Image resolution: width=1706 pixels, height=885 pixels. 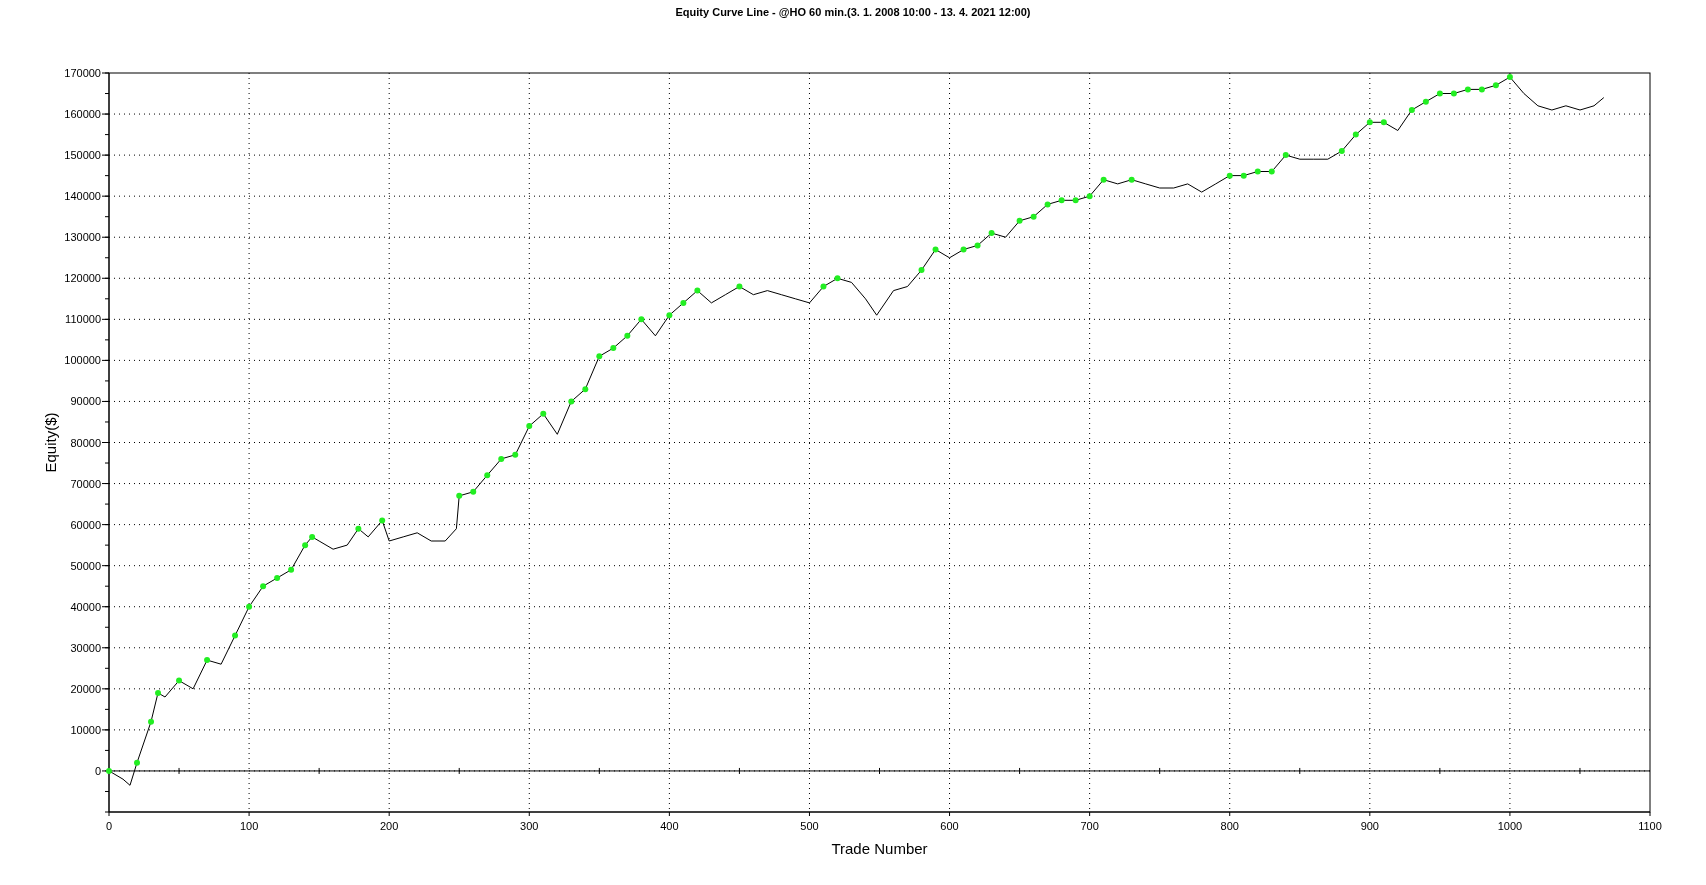 I want to click on x-tick-label: 800, so click(x=1229, y=826).